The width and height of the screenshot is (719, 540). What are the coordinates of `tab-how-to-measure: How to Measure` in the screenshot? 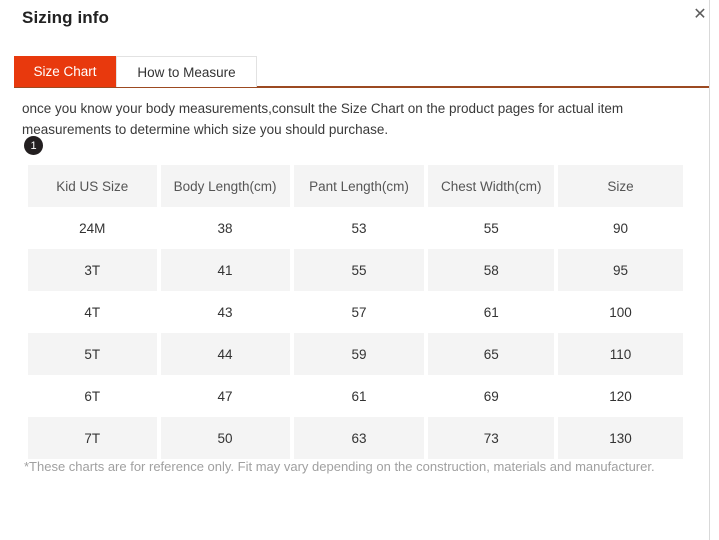 It's located at (186, 71).